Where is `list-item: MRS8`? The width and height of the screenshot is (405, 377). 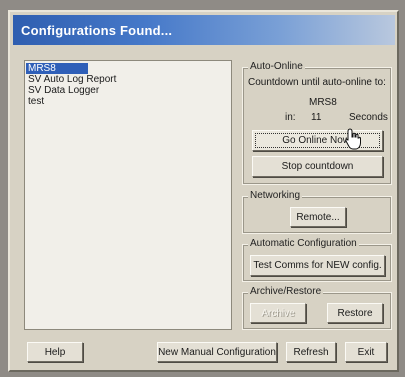
list-item: MRS8 is located at coordinates (57, 68).